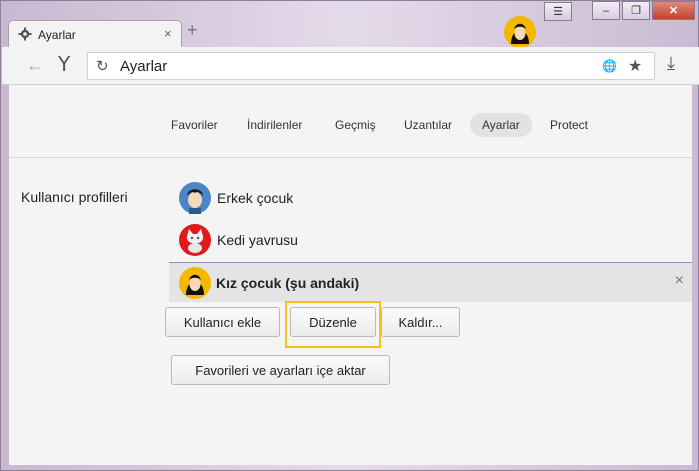 This screenshot has width=699, height=471. What do you see at coordinates (280, 370) in the screenshot?
I see `import-bookmarks-button: Favorileri ve ayarları içe aktar` at bounding box center [280, 370].